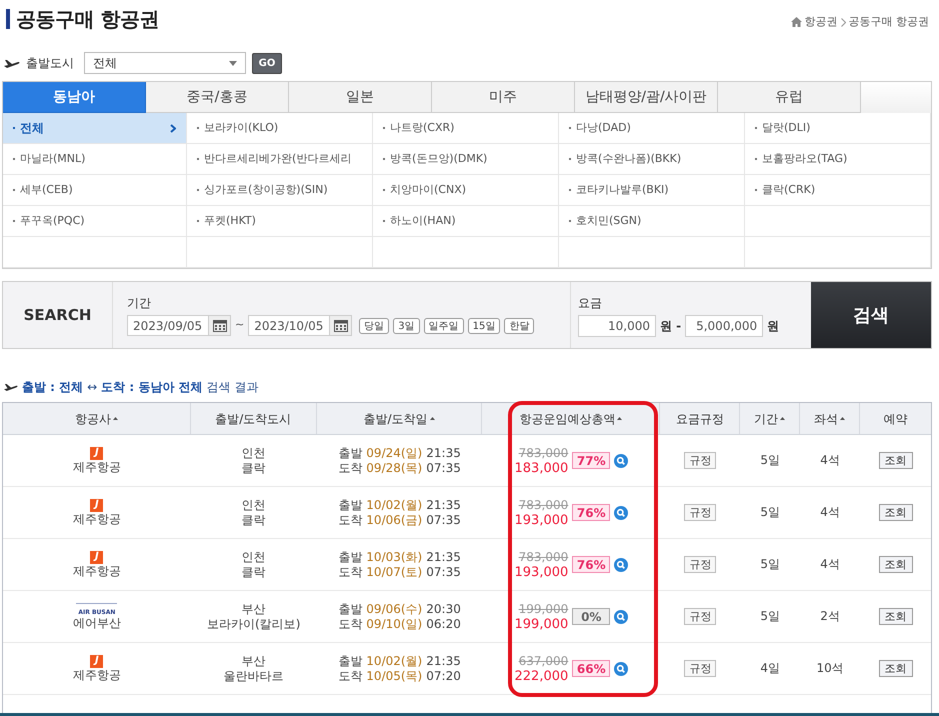  I want to click on date-field: 2023/10/05, so click(300, 325).